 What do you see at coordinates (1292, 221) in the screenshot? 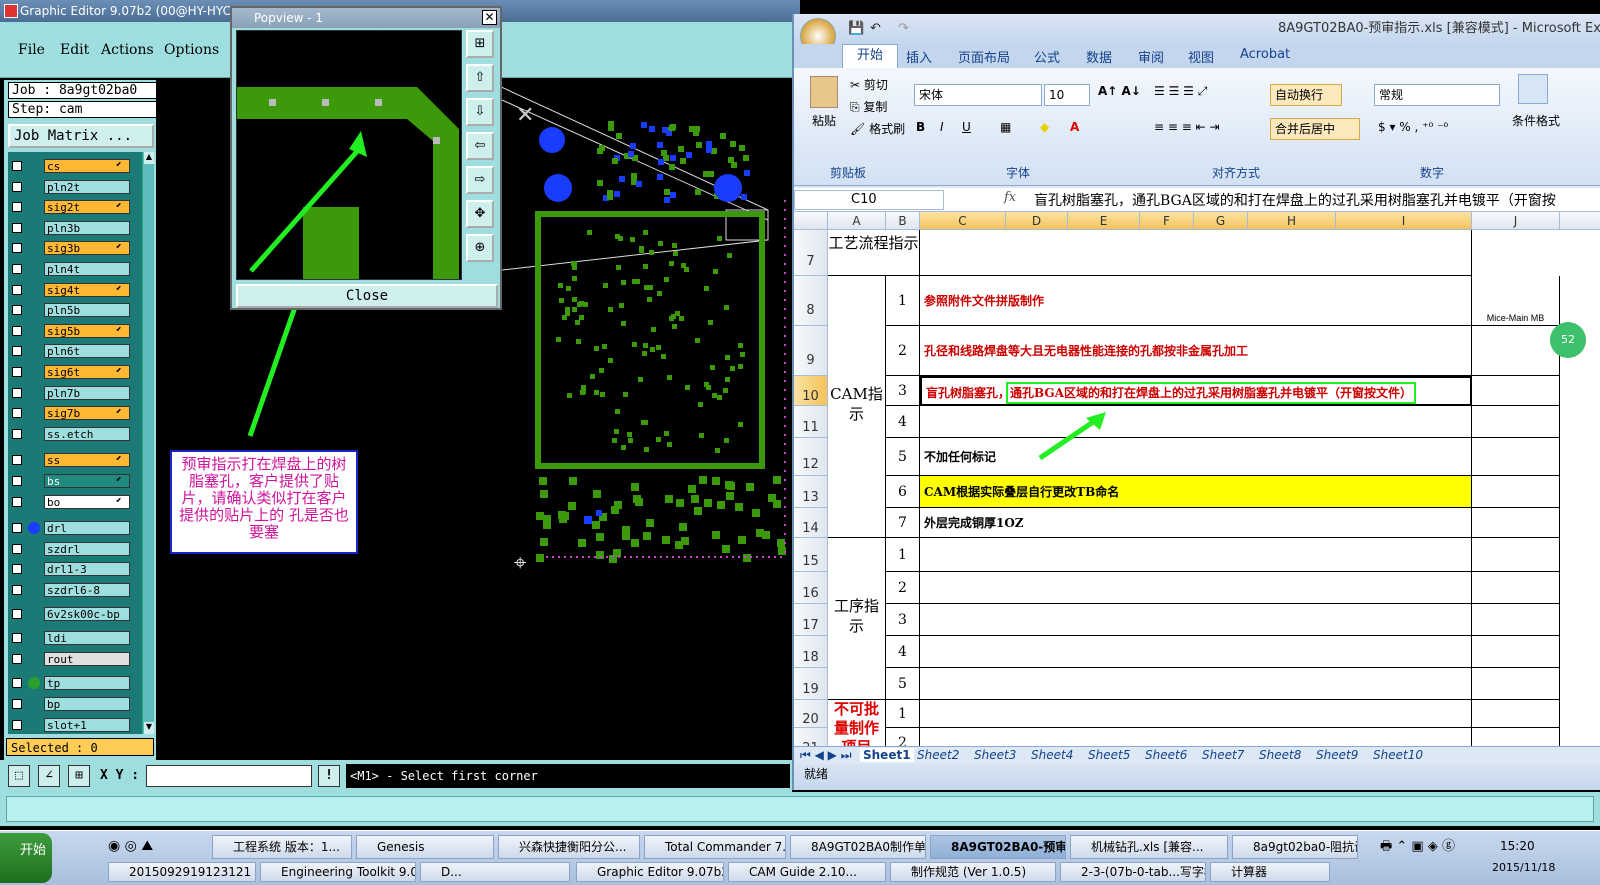
I see `column-header: H` at bounding box center [1292, 221].